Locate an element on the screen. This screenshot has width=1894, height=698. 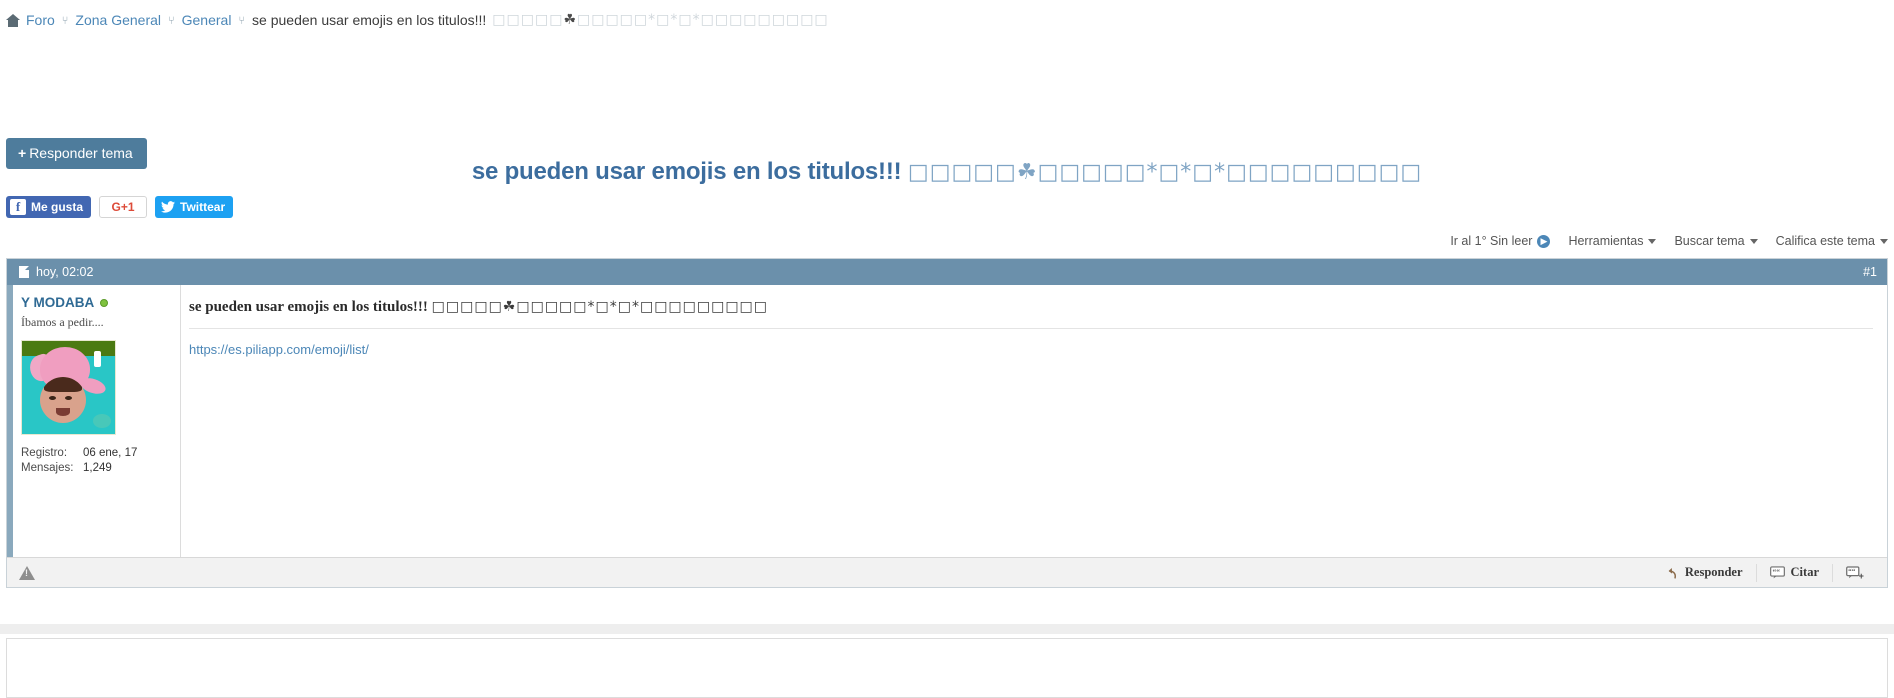
post-timestamp: hoy, 02:02 is located at coordinates (56, 272).